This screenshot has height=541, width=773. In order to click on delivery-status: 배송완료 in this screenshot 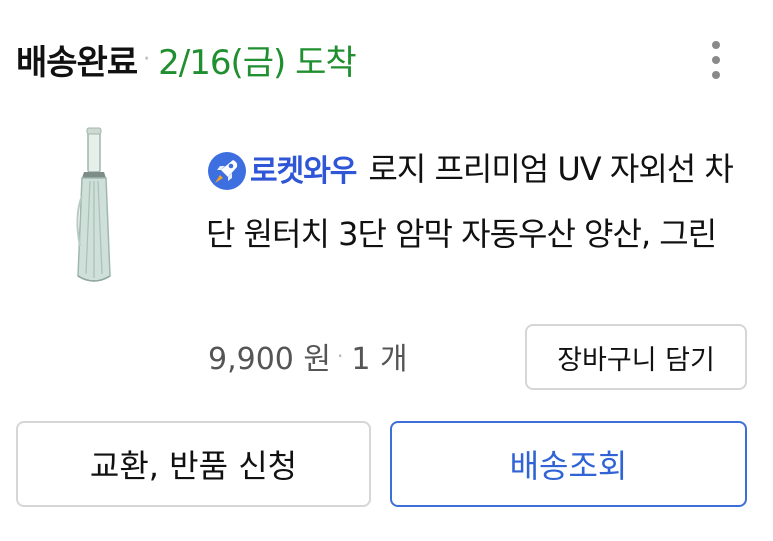, I will do `click(77, 62)`.